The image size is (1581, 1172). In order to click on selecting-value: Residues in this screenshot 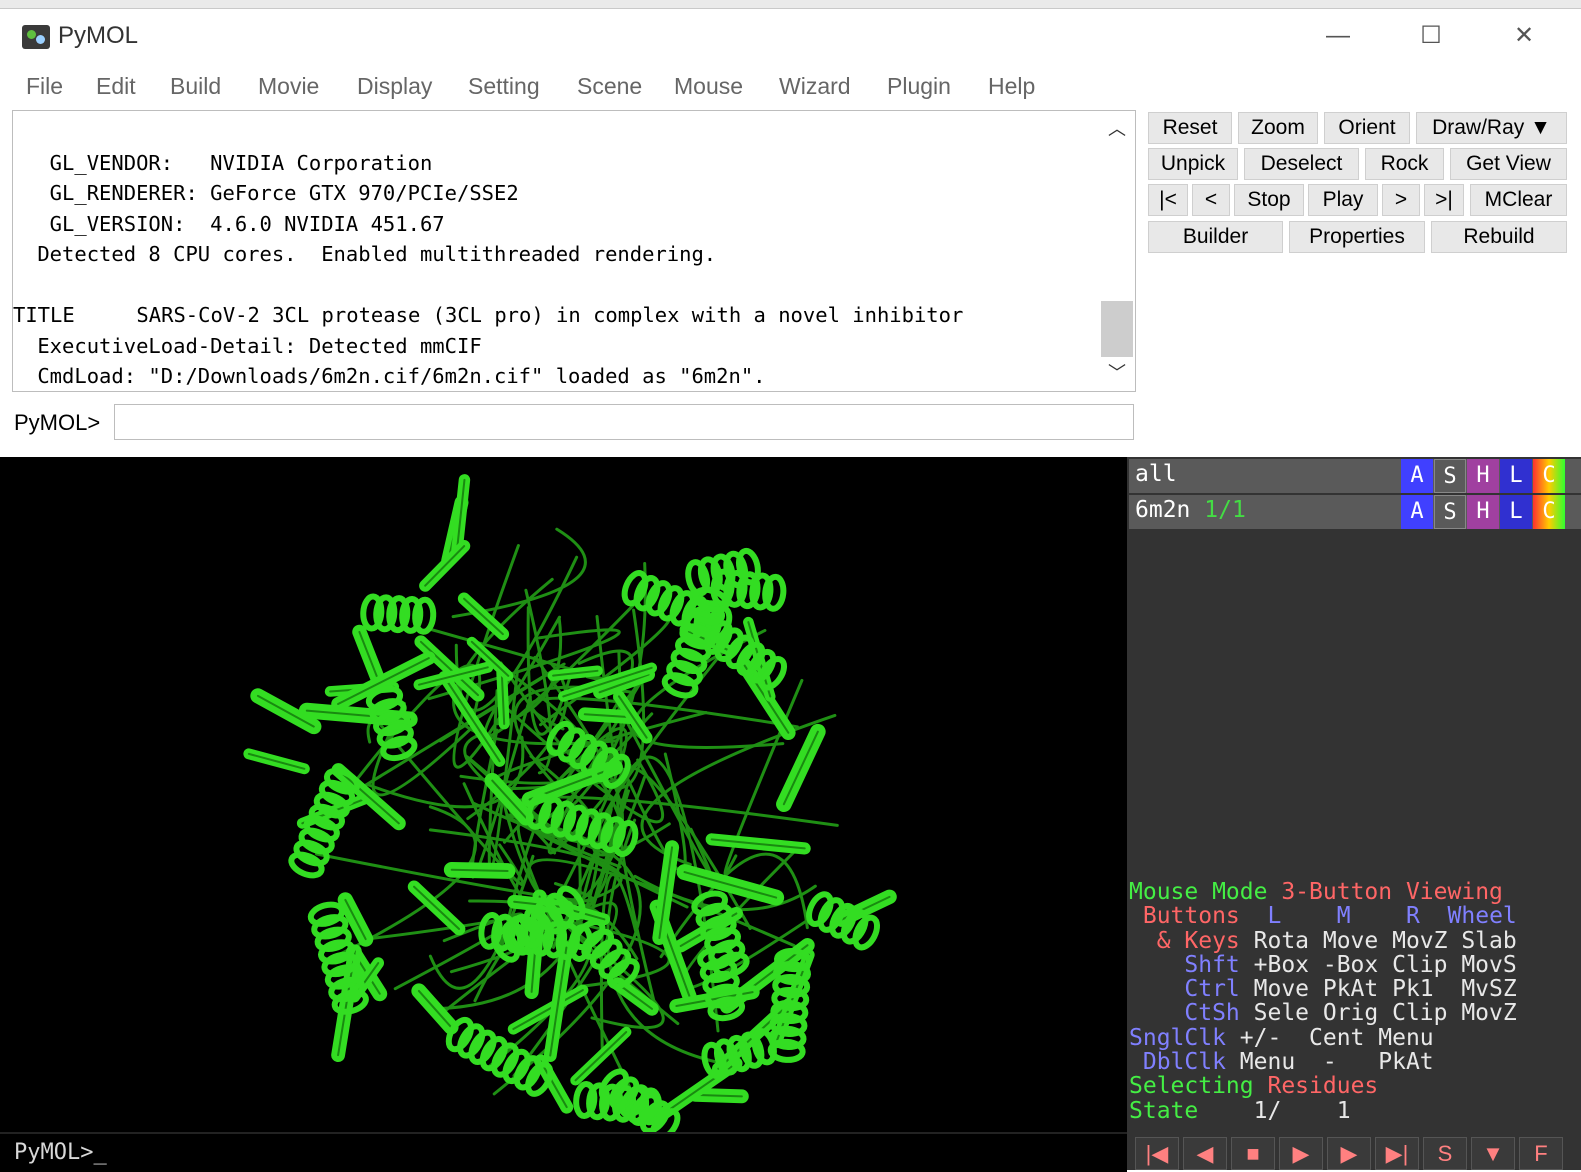, I will do `click(1323, 1086)`.